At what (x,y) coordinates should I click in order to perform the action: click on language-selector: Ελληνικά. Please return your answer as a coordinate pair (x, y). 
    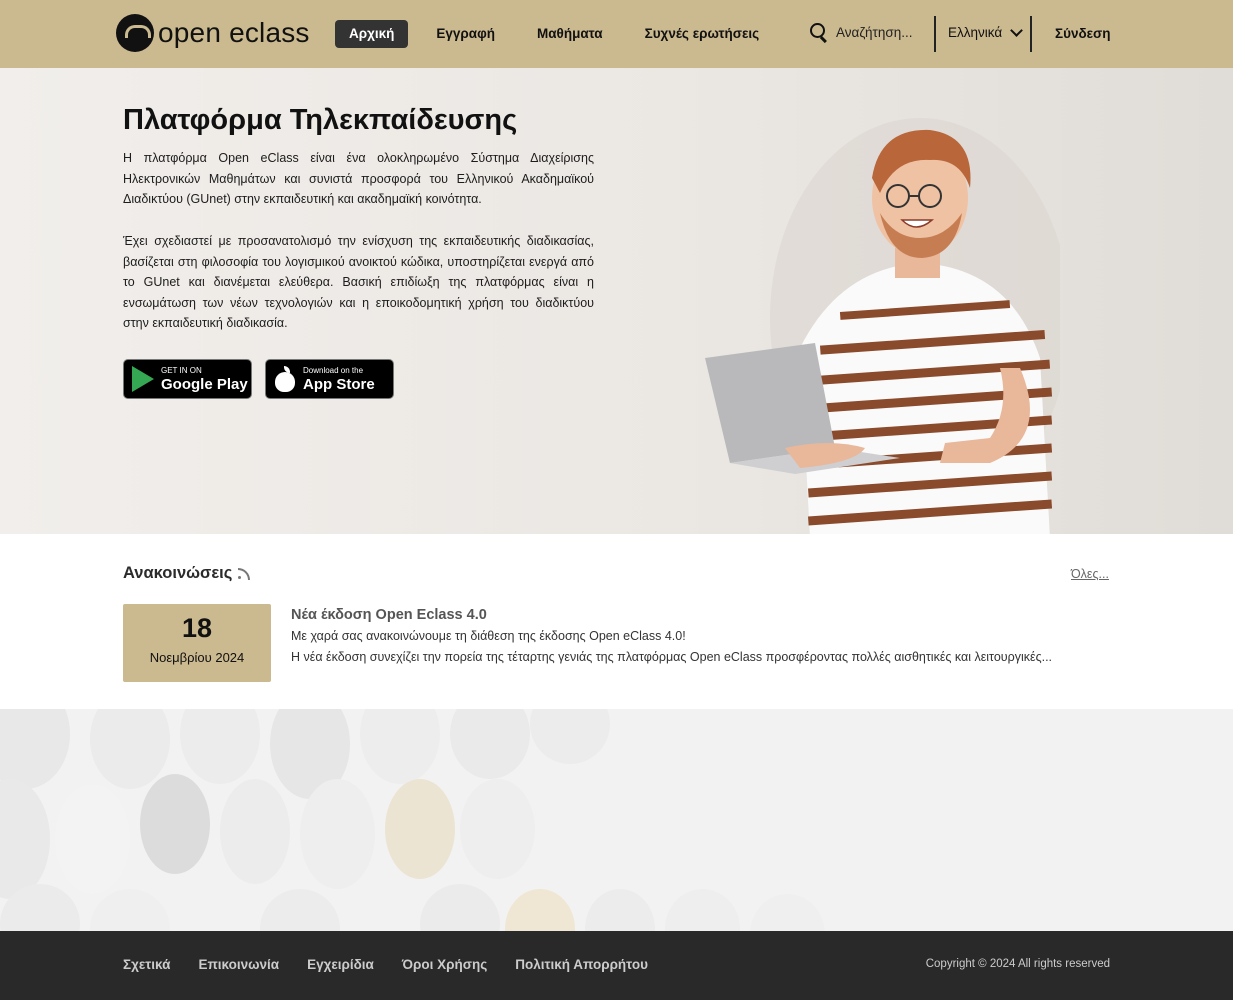
    Looking at the image, I should click on (986, 32).